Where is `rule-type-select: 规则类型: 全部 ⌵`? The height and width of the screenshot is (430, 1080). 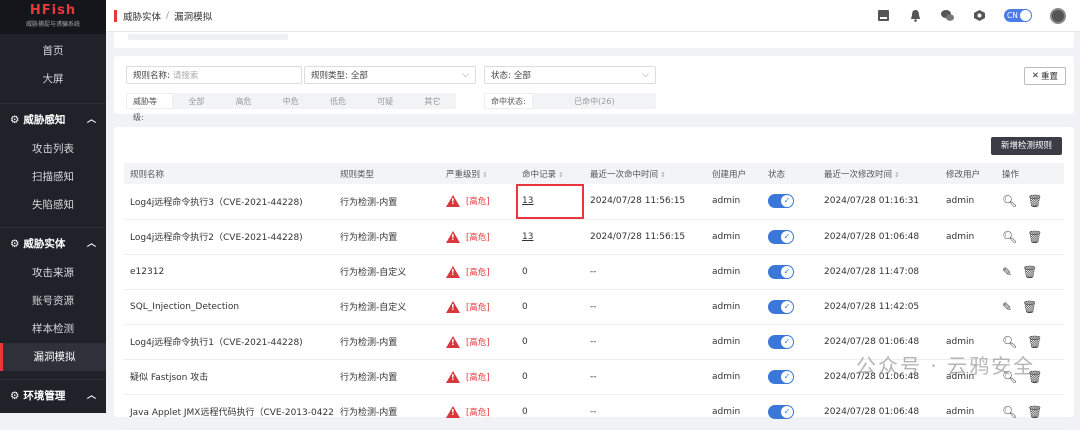
rule-type-select: 规则类型: 全部 ⌵ is located at coordinates (390, 75).